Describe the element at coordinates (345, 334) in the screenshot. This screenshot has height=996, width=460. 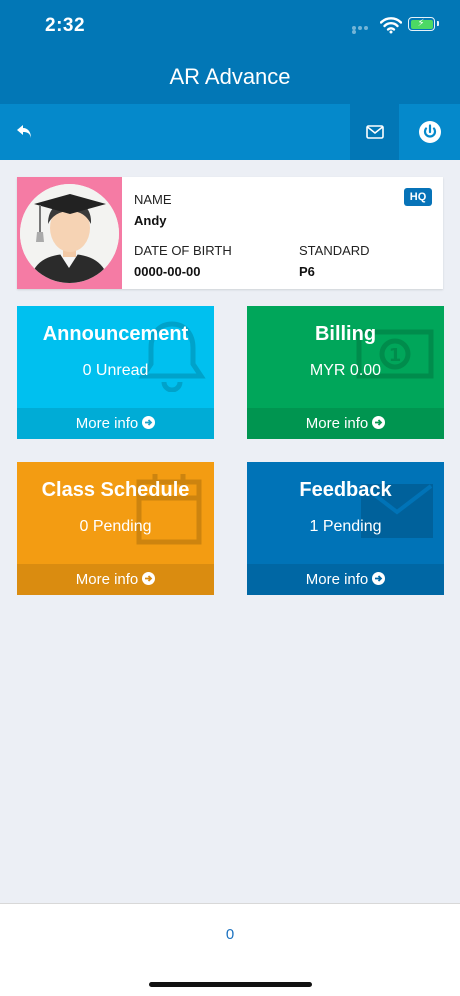
I see `tile-title: Billing` at that location.